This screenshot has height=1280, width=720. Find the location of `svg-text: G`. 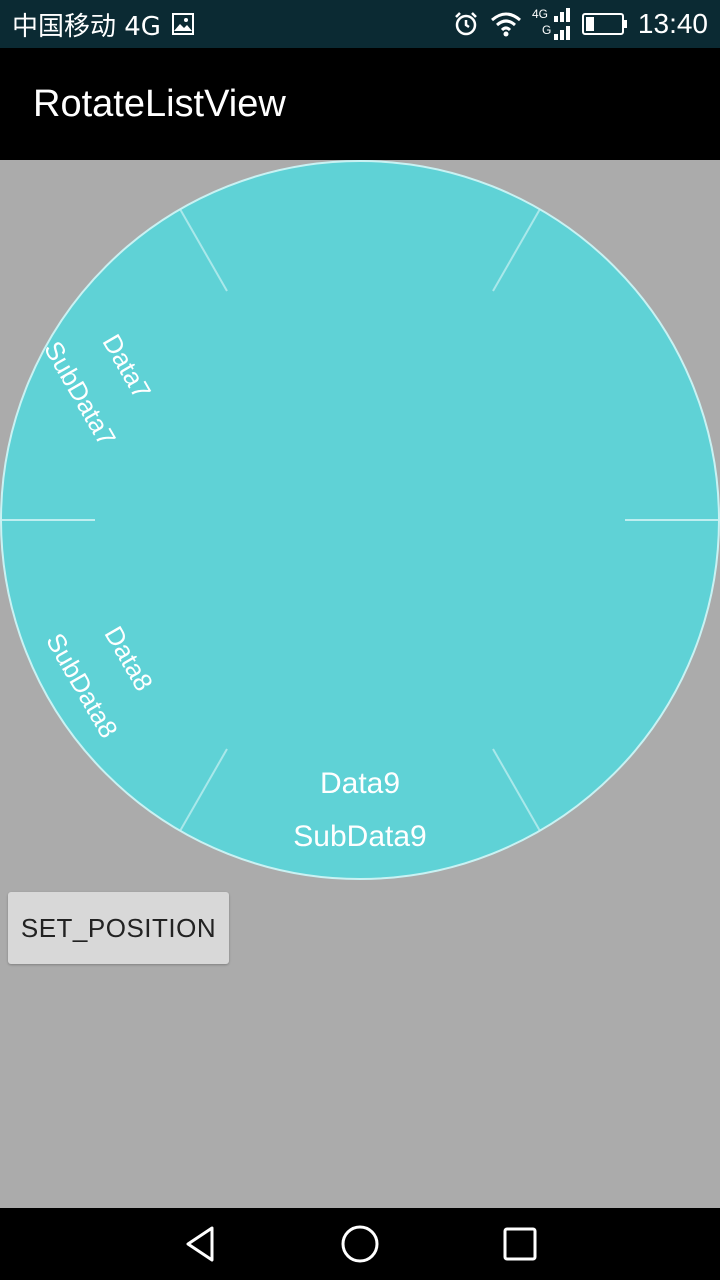

svg-text: G is located at coordinates (546, 30).